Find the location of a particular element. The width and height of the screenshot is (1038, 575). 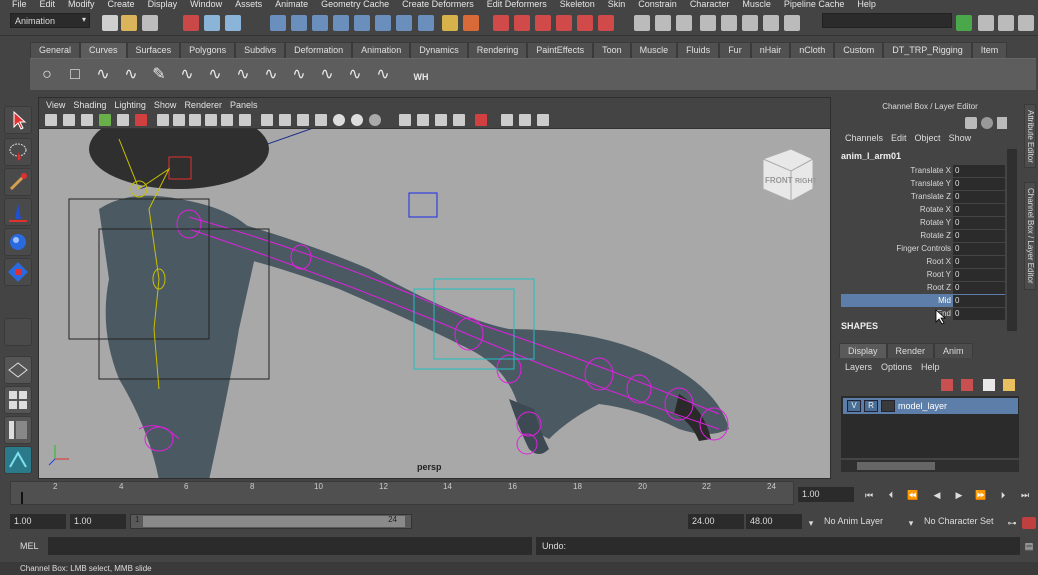

rotate-tool-button is located at coordinates (18, 242).